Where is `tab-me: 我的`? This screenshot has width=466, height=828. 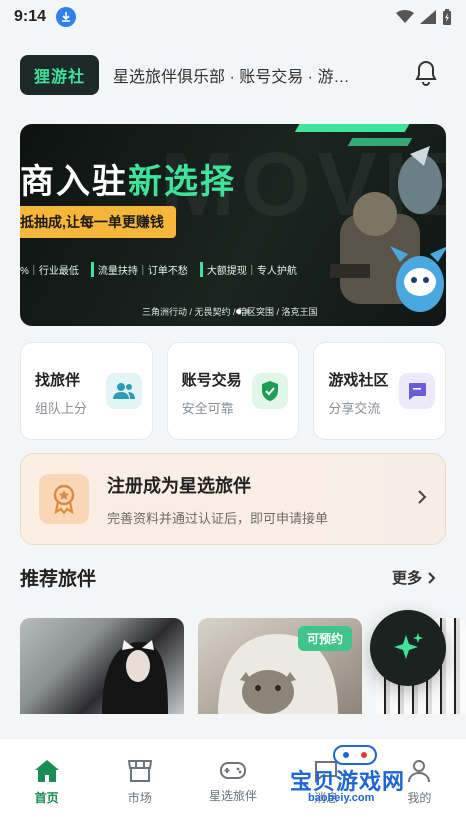
tab-me: 我的 is located at coordinates (419, 793).